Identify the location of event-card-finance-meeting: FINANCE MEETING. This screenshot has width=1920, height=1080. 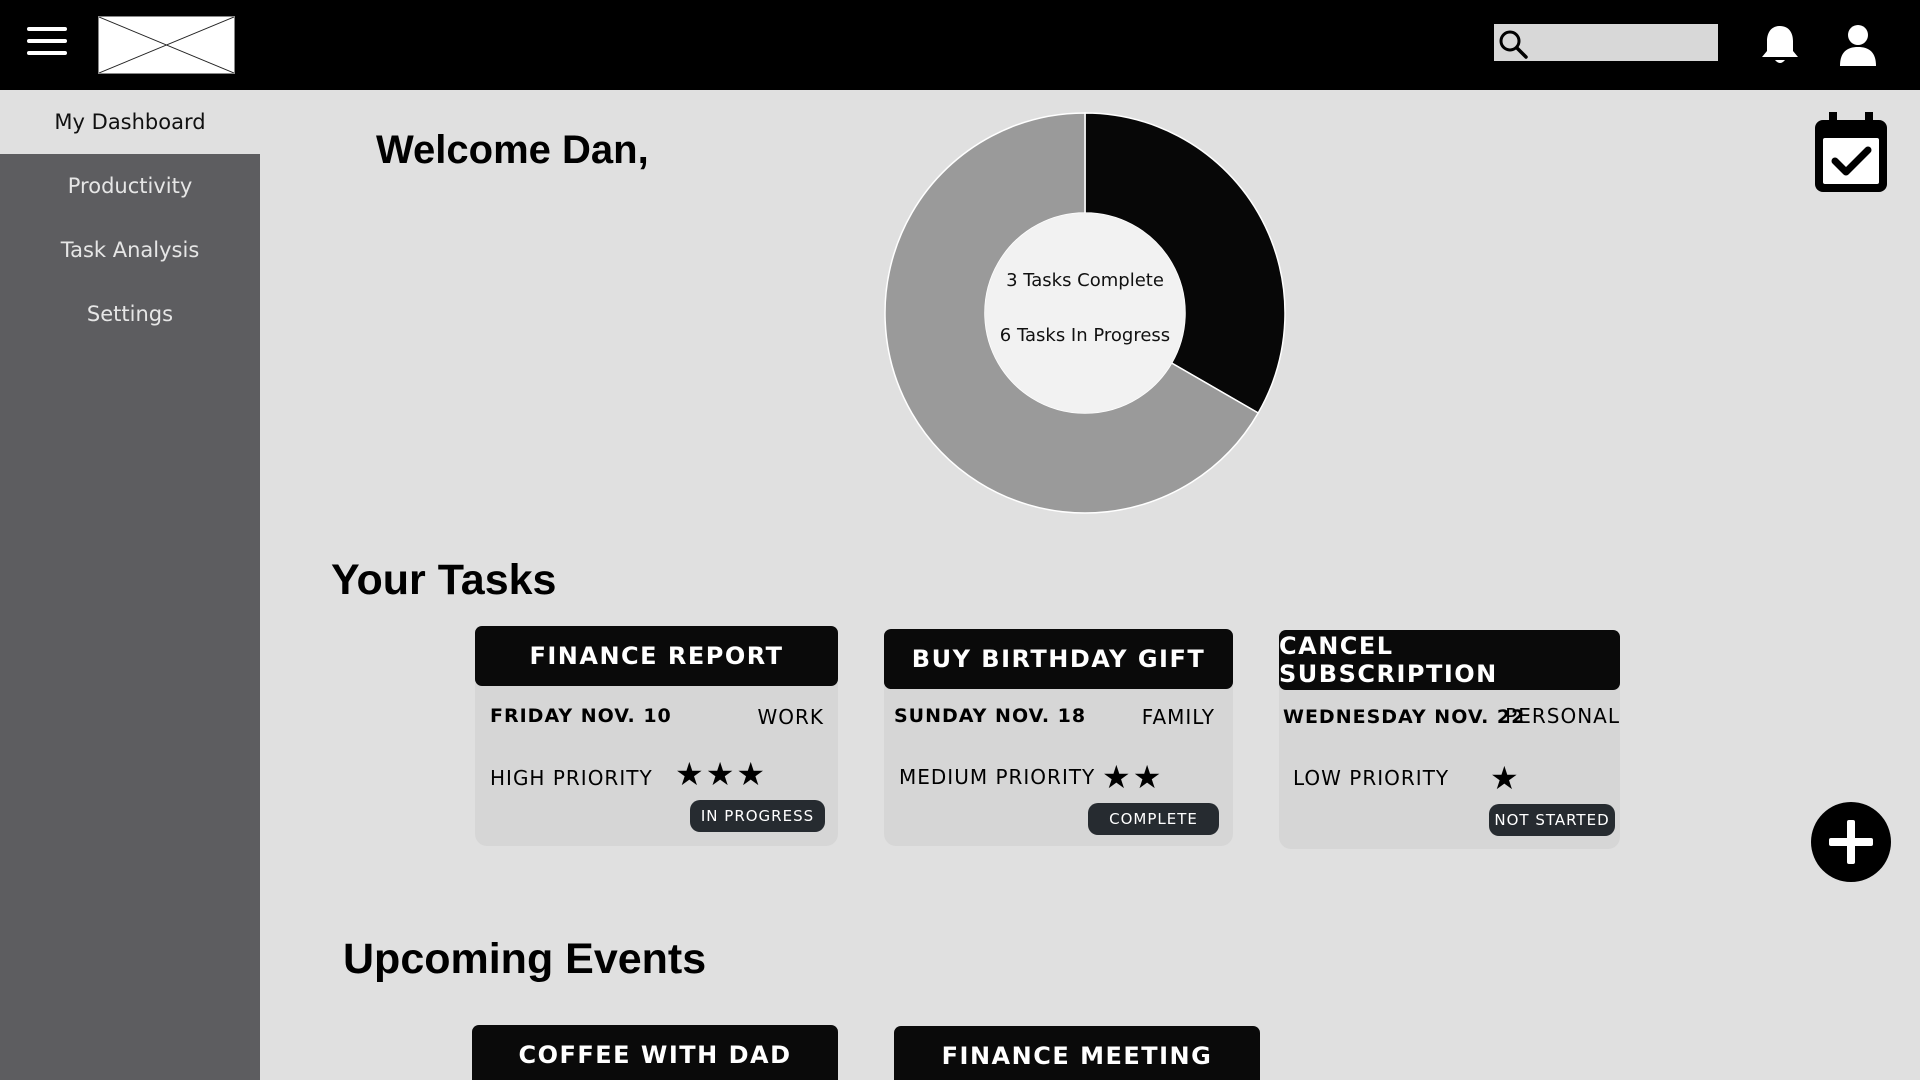
(1077, 1053).